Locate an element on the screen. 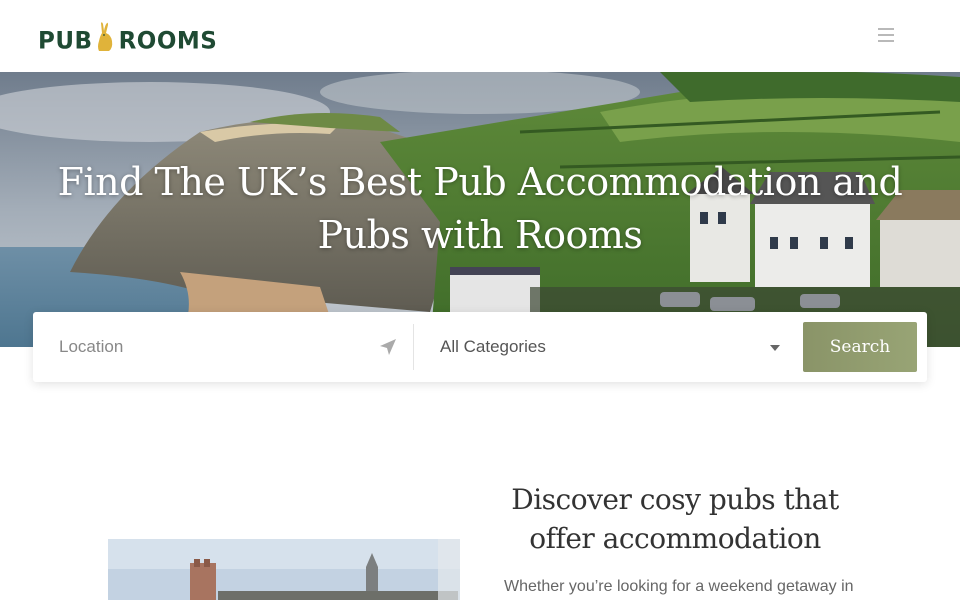 This screenshot has width=960, height=600. pub-photo-image is located at coordinates (284, 569).